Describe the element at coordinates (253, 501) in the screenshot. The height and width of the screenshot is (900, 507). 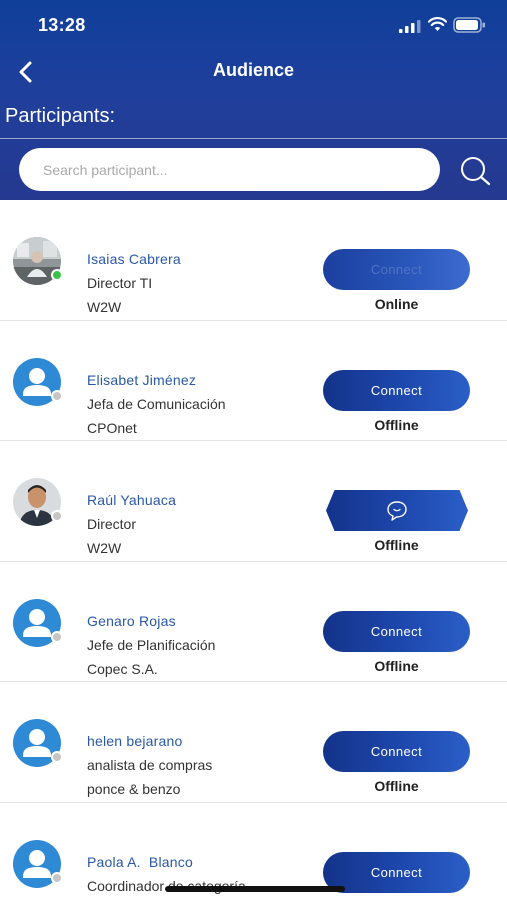
I see `participant-row: Raúl Yahuaca Director W2W Offline` at that location.